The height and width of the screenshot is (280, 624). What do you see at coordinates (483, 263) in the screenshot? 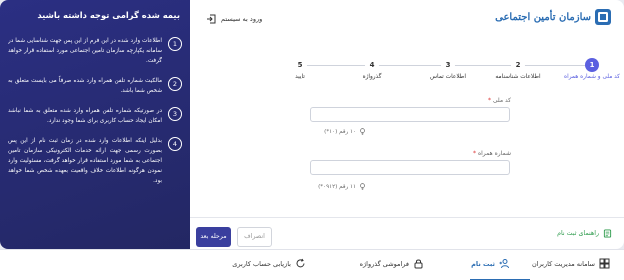
I see `nav-label: ثبت نام` at bounding box center [483, 263].